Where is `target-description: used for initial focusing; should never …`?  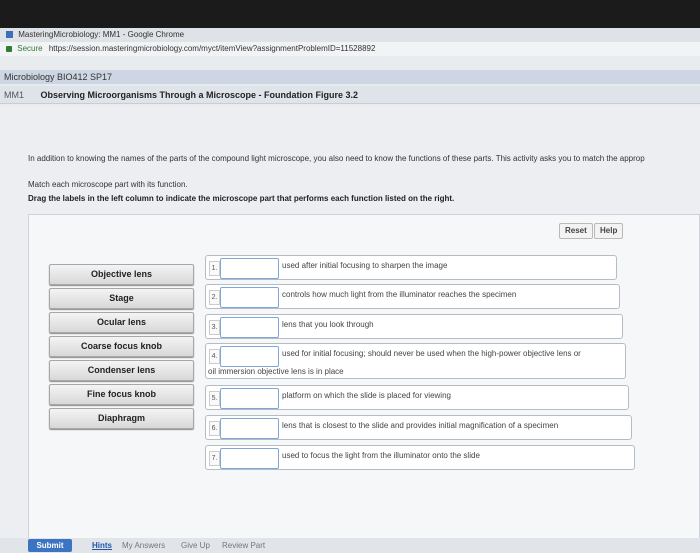 target-description: used for initial focusing; should never … is located at coordinates (431, 353).